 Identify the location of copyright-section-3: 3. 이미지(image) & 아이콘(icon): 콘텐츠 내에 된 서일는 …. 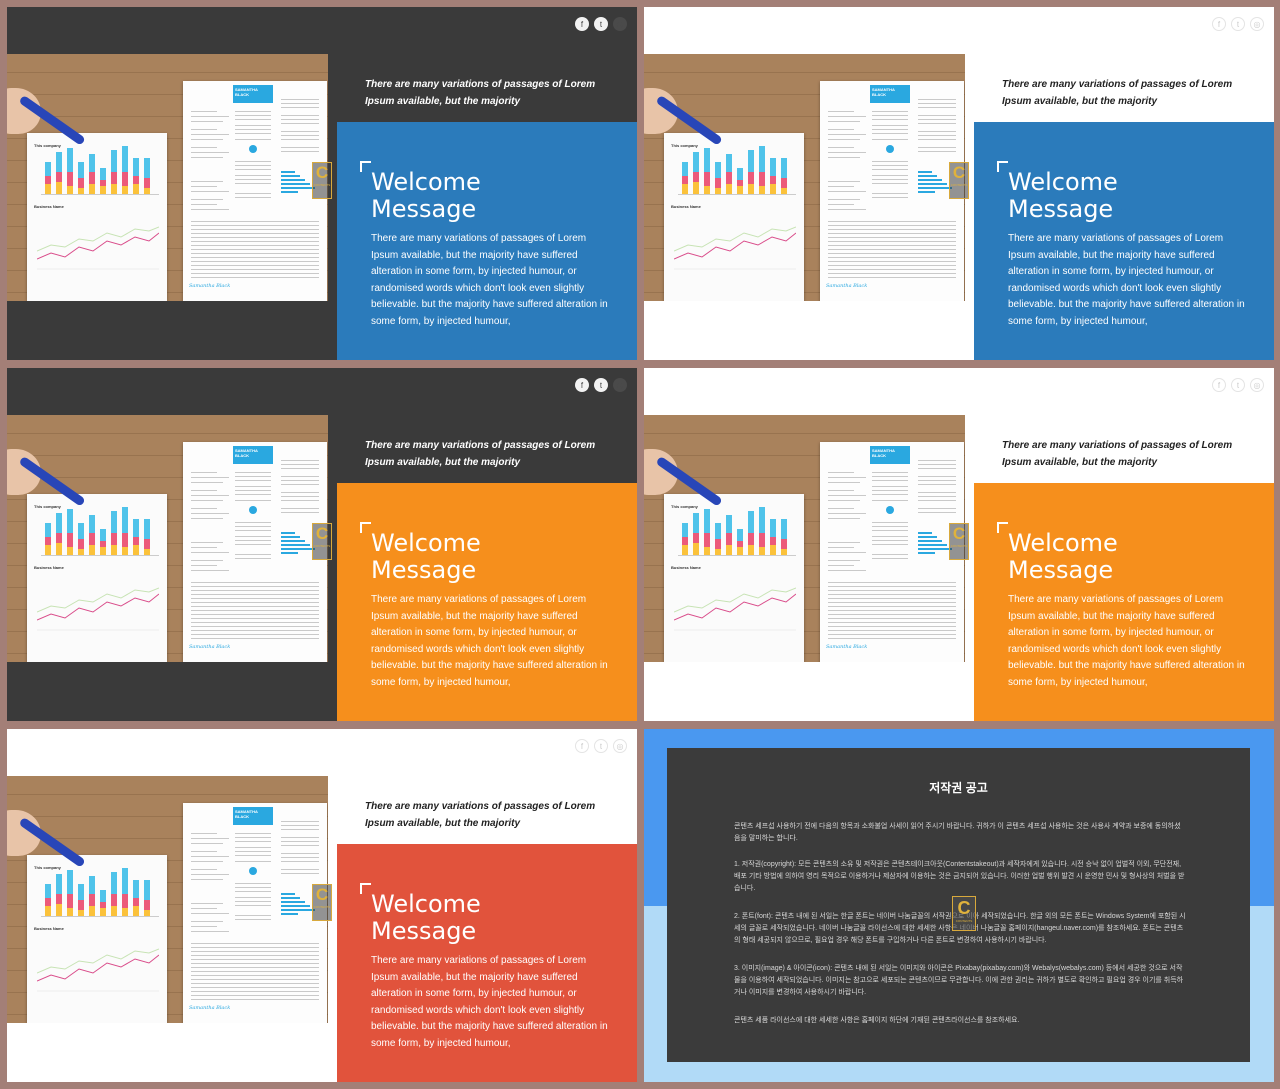
(959, 980).